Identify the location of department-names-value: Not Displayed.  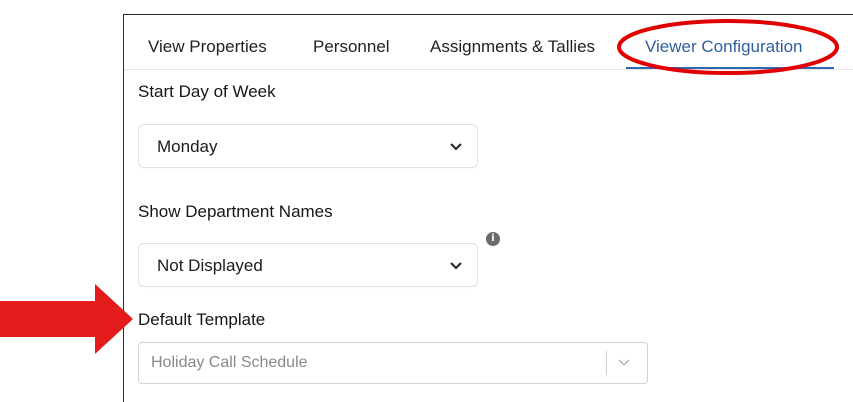
(210, 265).